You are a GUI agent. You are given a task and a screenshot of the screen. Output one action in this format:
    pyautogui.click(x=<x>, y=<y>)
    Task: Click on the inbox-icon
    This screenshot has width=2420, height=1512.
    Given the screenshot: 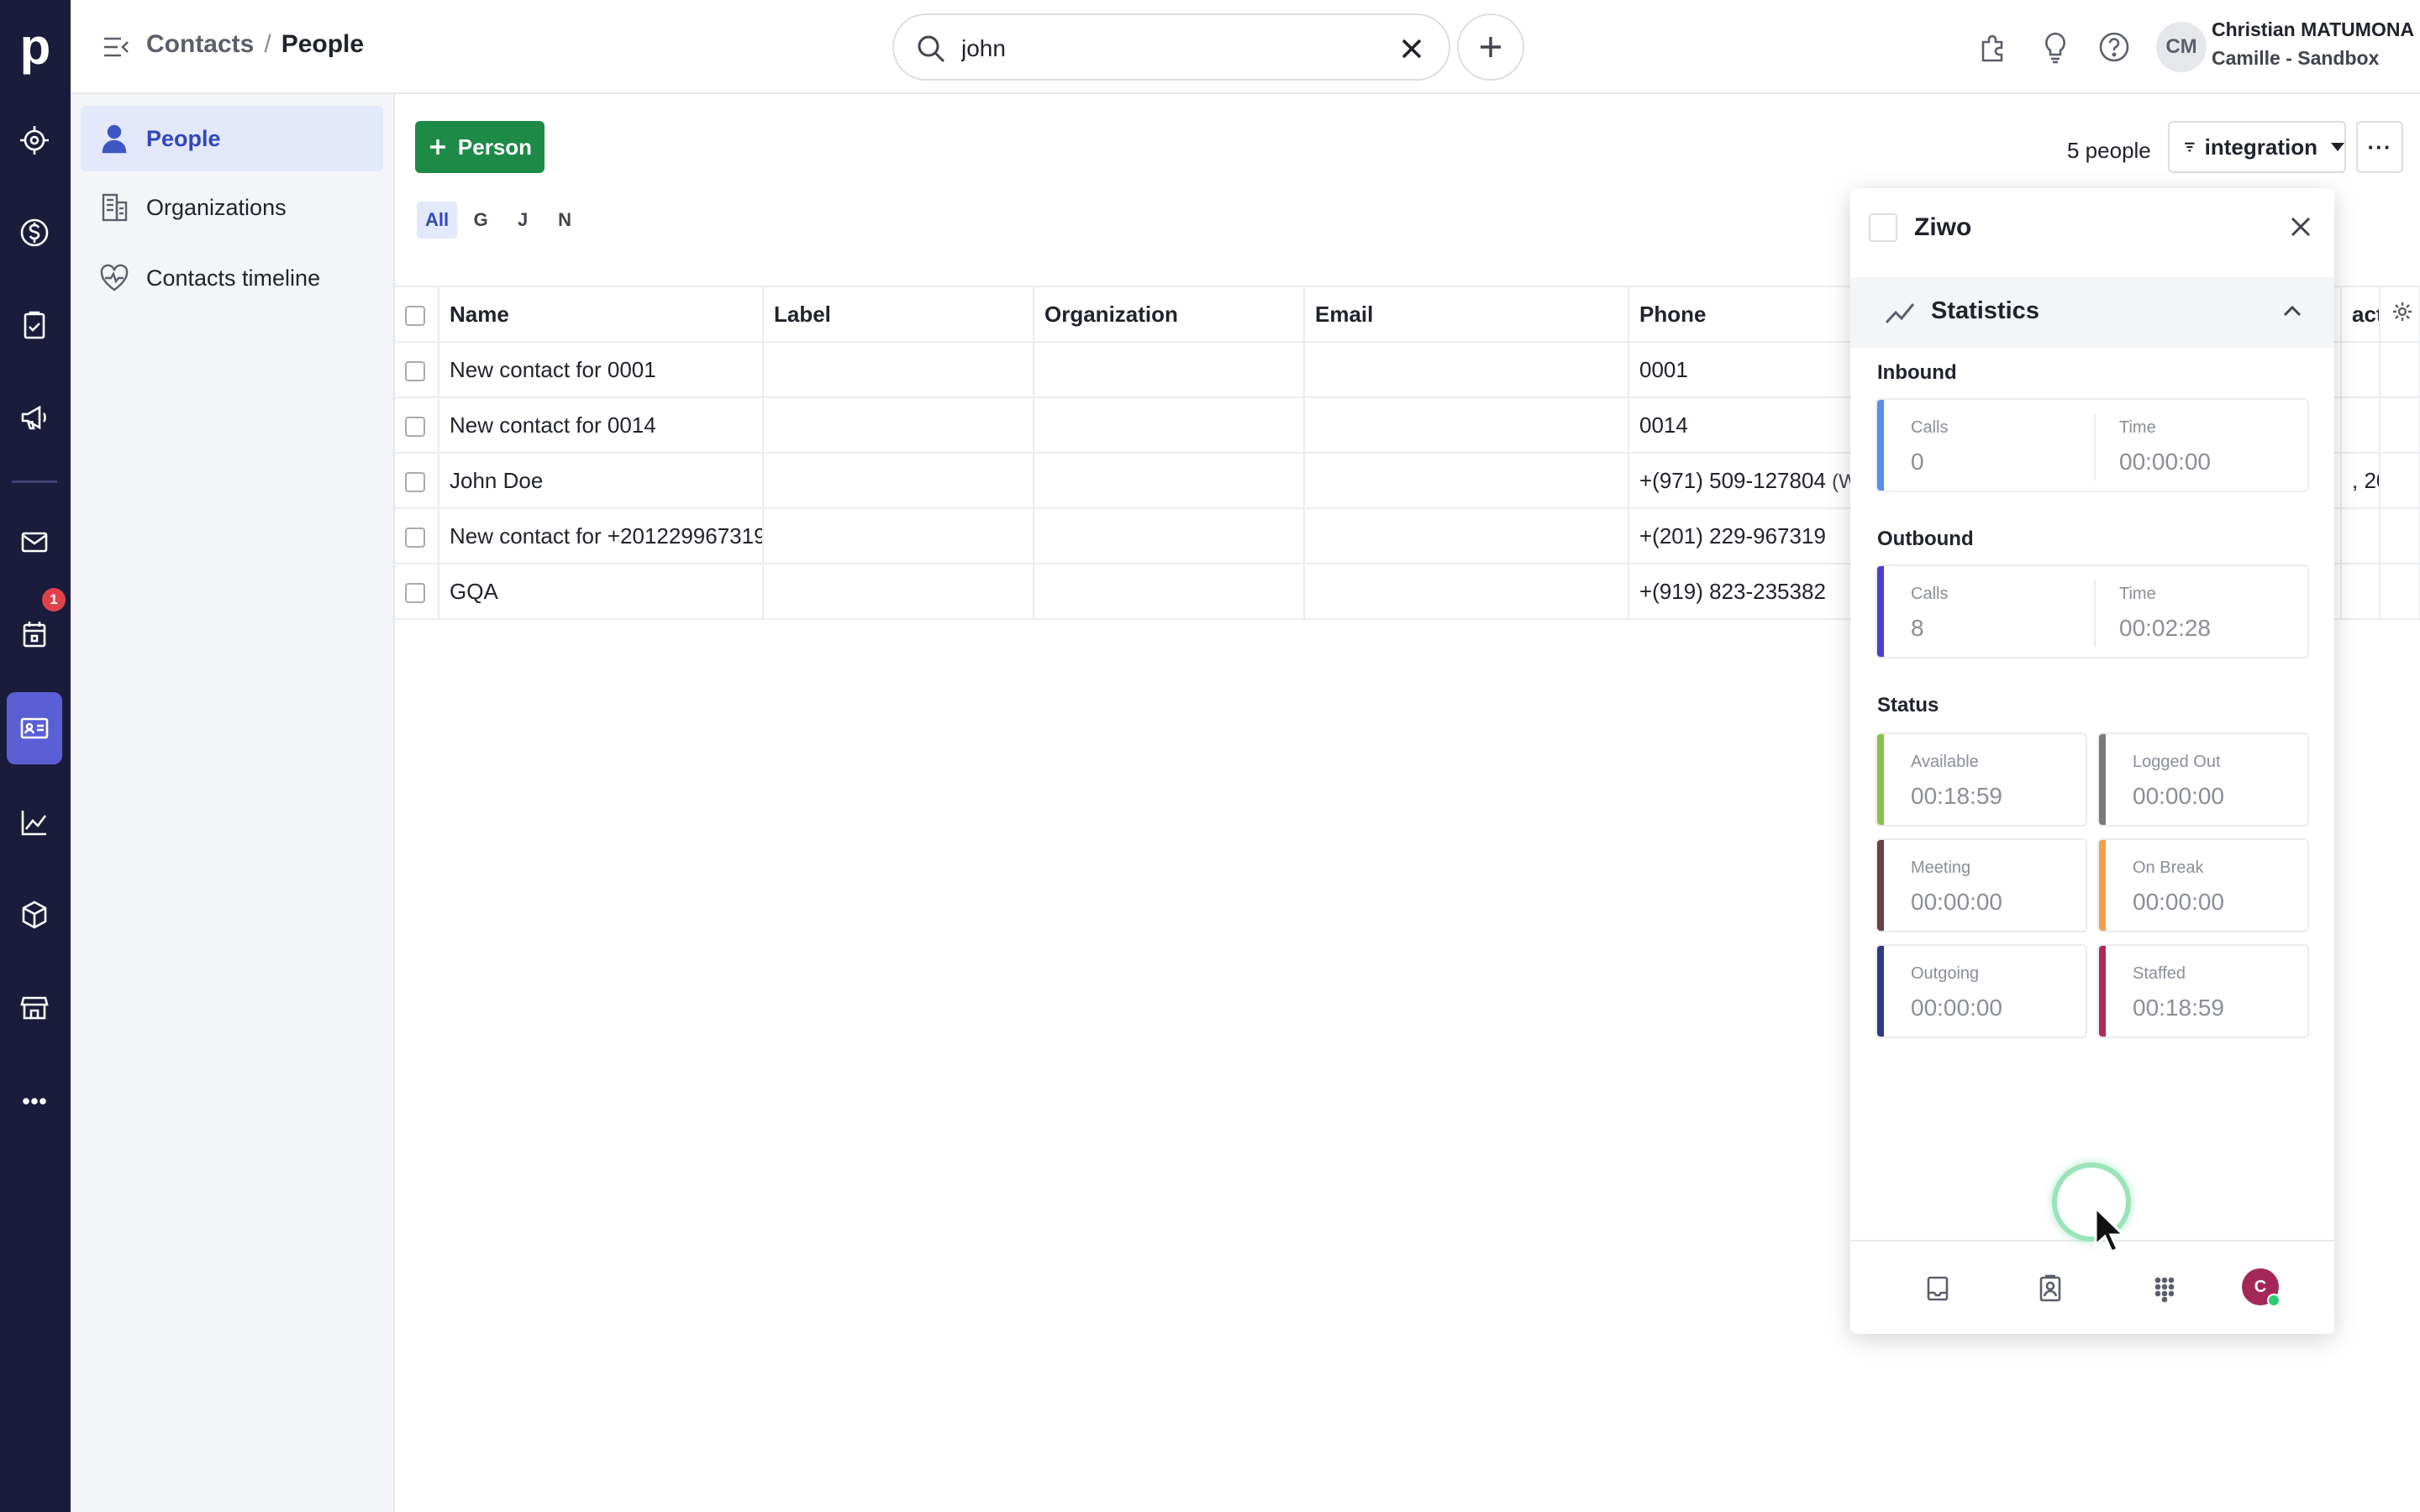 What is the action you would take?
    pyautogui.click(x=1938, y=1288)
    